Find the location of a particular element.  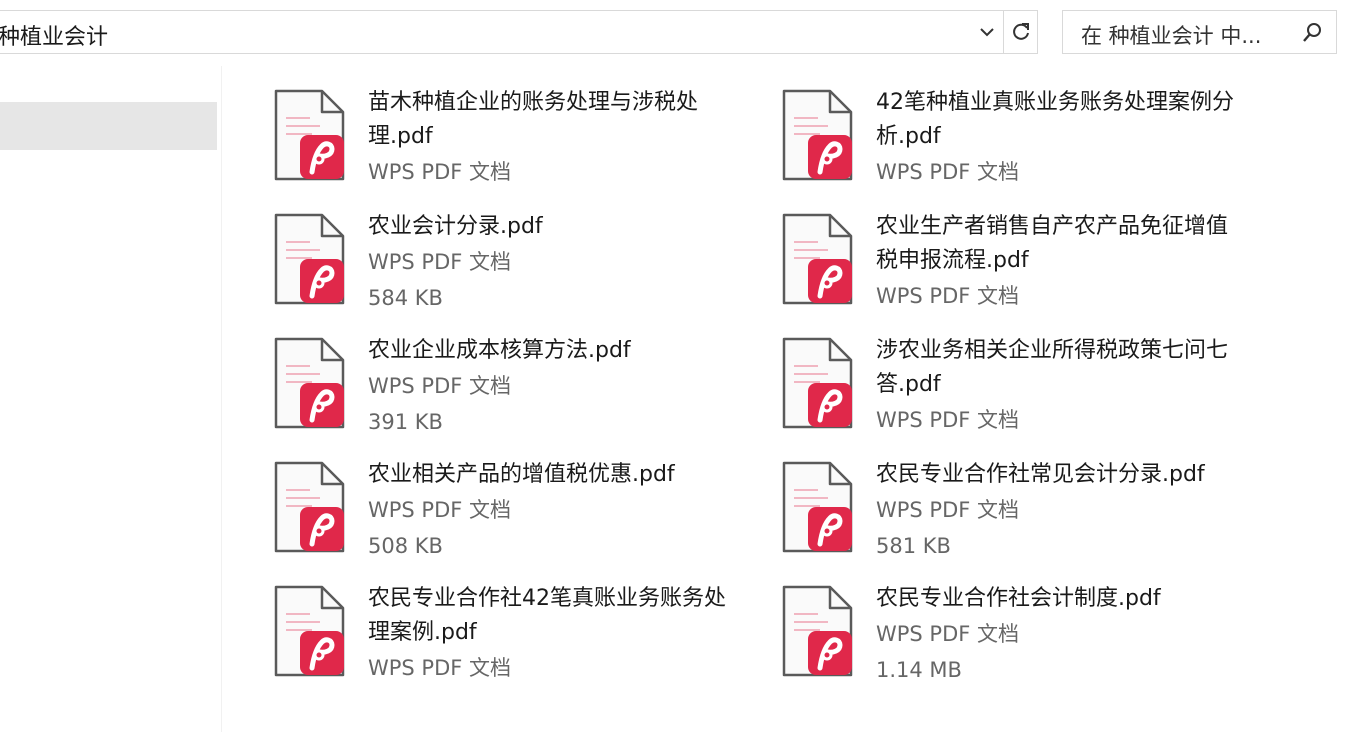

refresh-button is located at coordinates (1021, 32).